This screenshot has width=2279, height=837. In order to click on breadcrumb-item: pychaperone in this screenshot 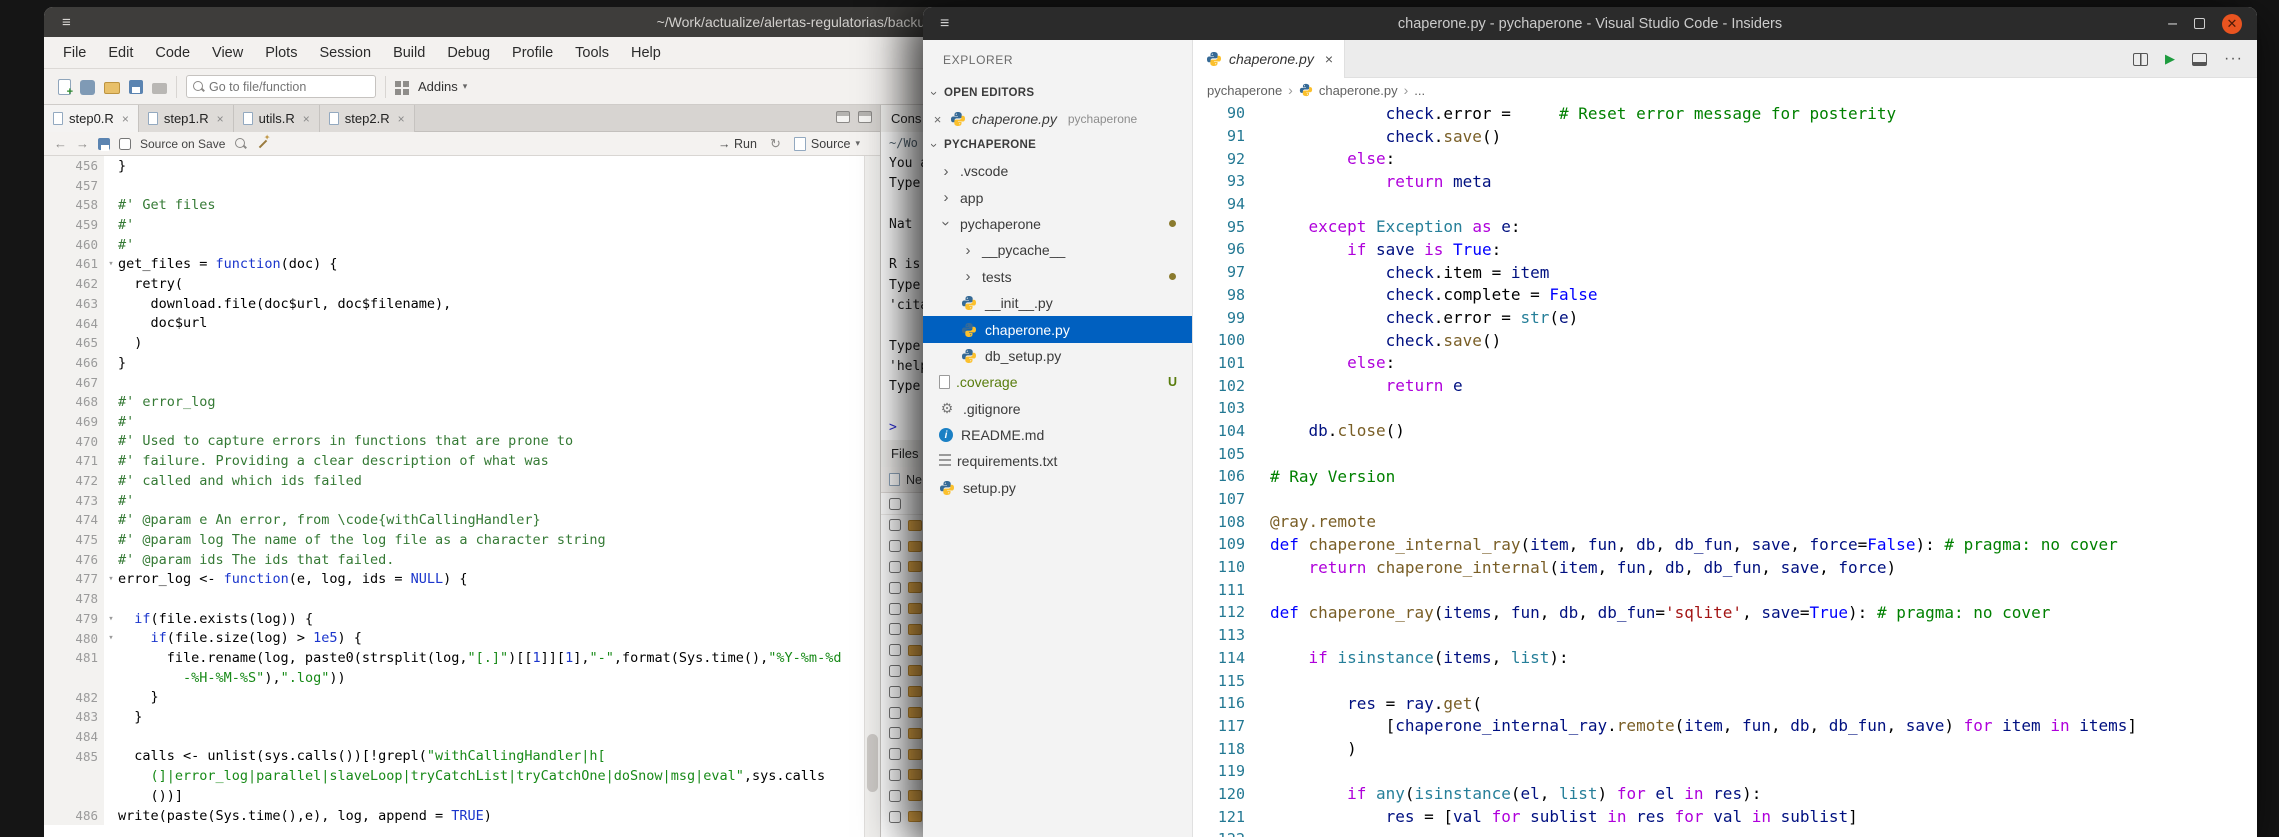, I will do `click(1244, 90)`.